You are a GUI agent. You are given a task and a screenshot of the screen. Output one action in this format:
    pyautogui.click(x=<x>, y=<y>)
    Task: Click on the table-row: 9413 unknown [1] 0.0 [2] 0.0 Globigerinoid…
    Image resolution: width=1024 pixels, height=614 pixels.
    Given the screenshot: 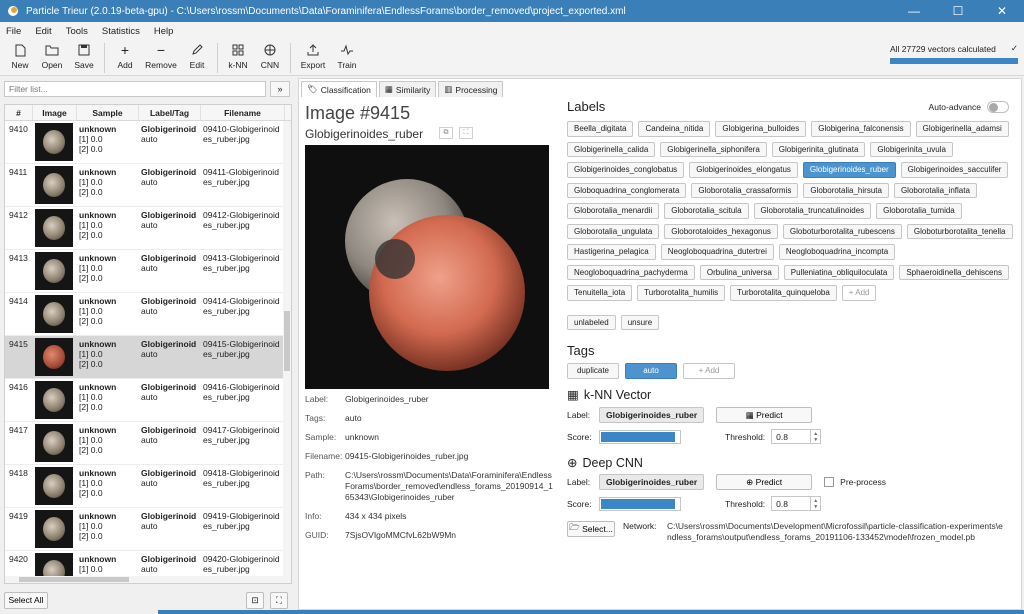 What is the action you would take?
    pyautogui.click(x=148, y=271)
    